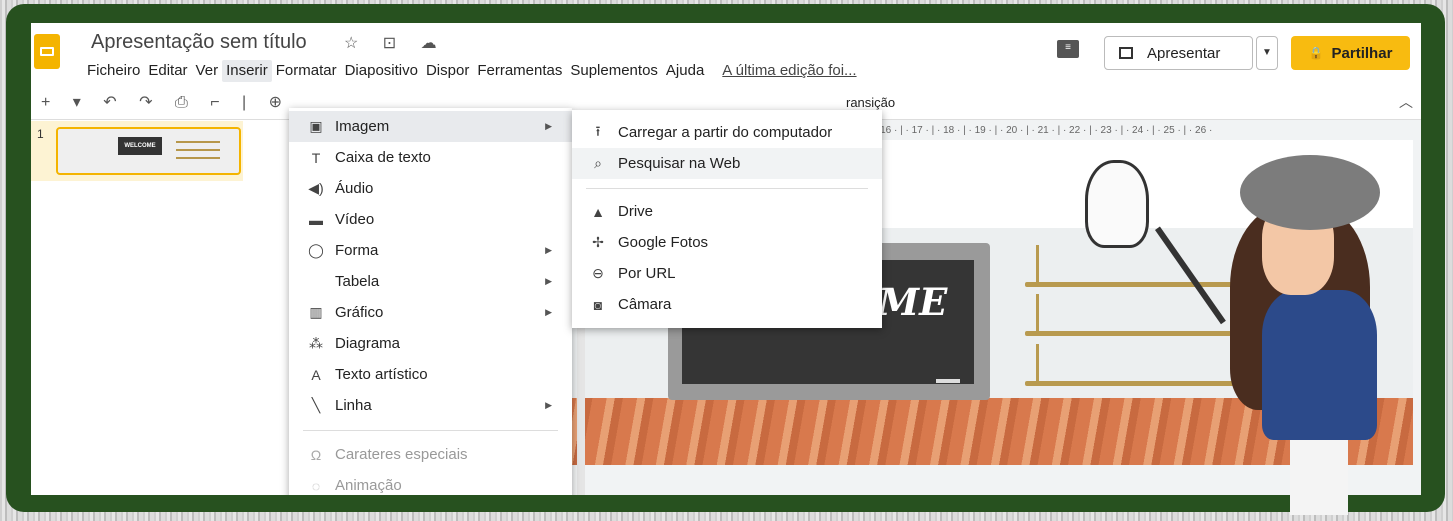  Describe the element at coordinates (247, 71) in the screenshot. I see `menu-inserir: Inserir` at that location.